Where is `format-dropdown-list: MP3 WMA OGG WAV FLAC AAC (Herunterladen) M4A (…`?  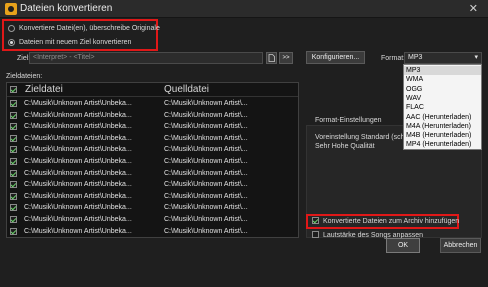
format-dropdown-list: MP3 WMA OGG WAV FLAC AAC (Herunterladen) M4A (… is located at coordinates (442, 107).